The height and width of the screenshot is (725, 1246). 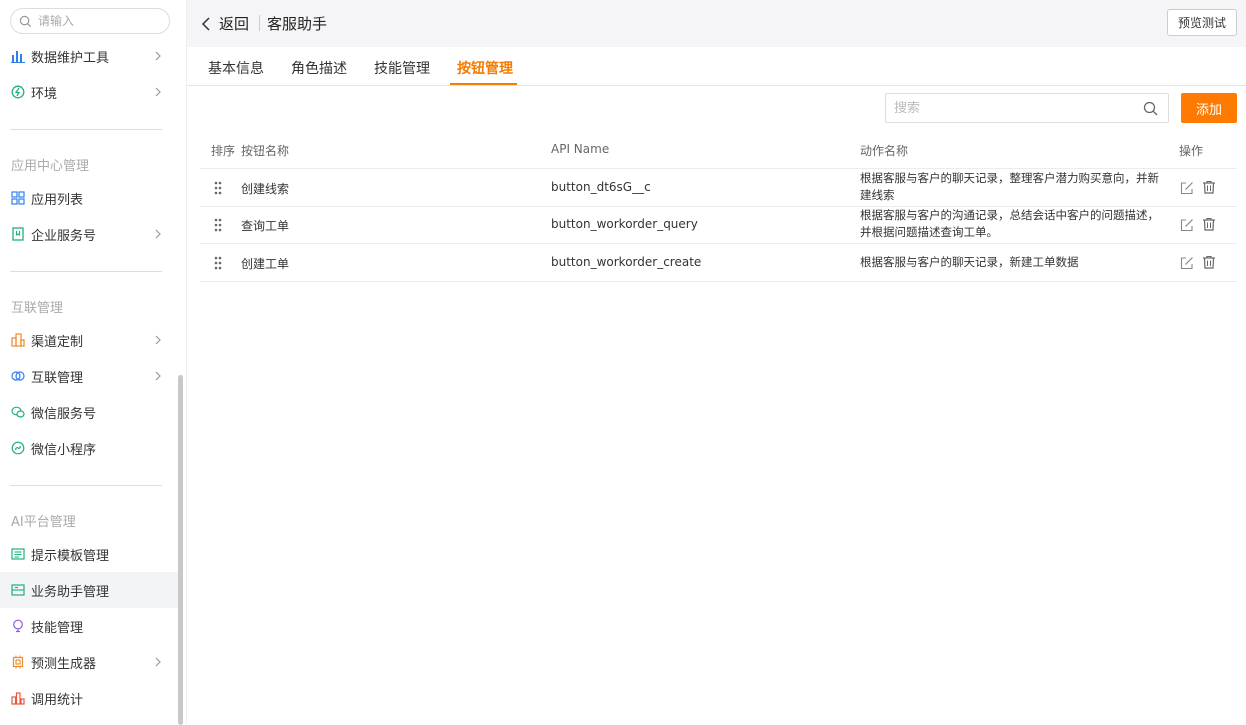 I want to click on assistant-icon, so click(x=18, y=590).